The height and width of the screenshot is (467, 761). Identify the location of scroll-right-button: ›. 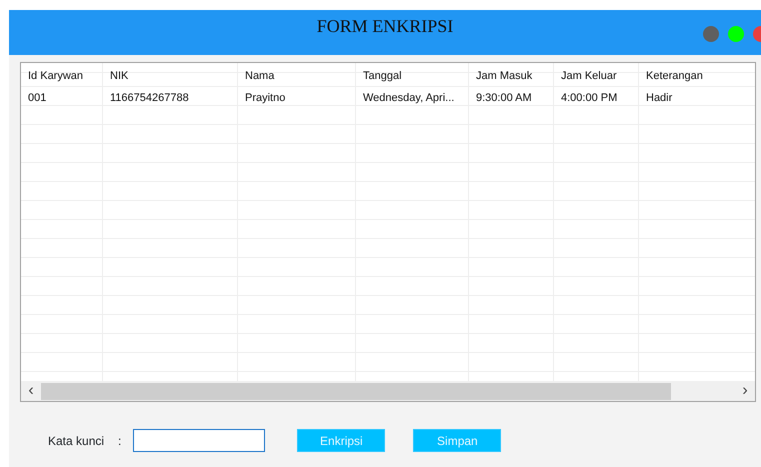
(745, 391).